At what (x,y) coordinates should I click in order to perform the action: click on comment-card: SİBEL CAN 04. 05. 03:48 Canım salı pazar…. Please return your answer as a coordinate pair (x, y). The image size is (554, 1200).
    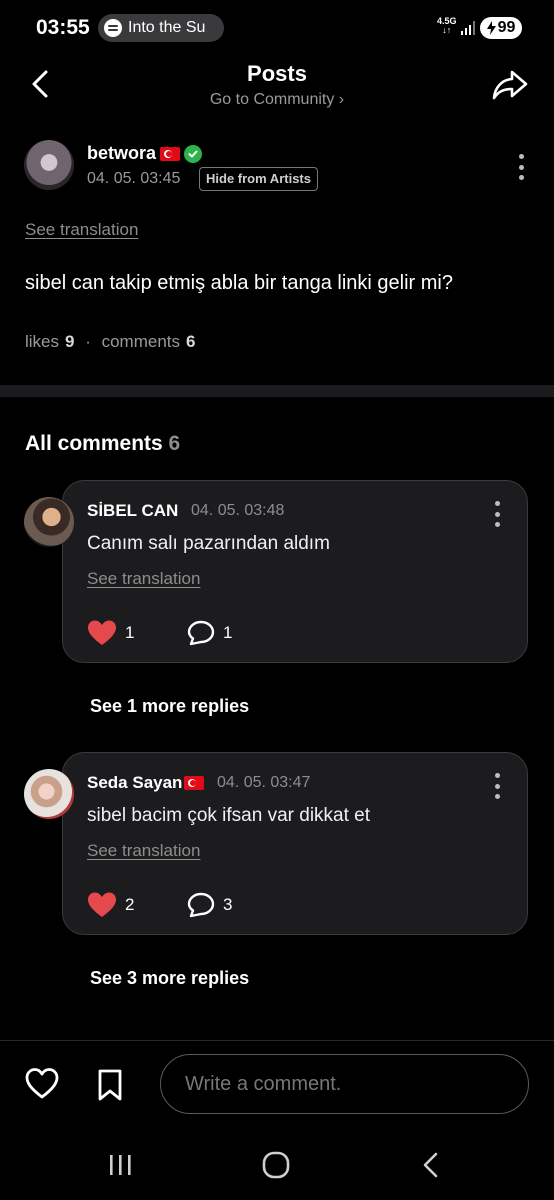
    Looking at the image, I should click on (295, 571).